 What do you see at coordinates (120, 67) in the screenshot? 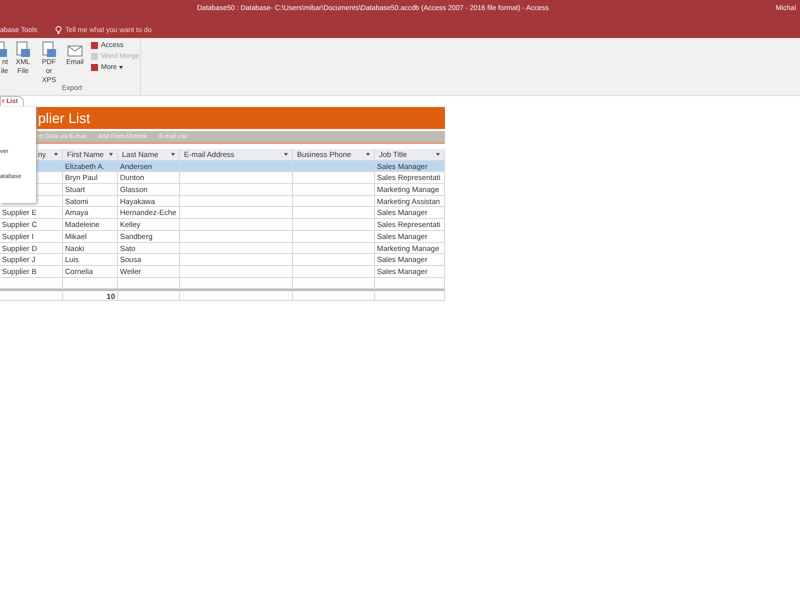
I see `caret-icon` at bounding box center [120, 67].